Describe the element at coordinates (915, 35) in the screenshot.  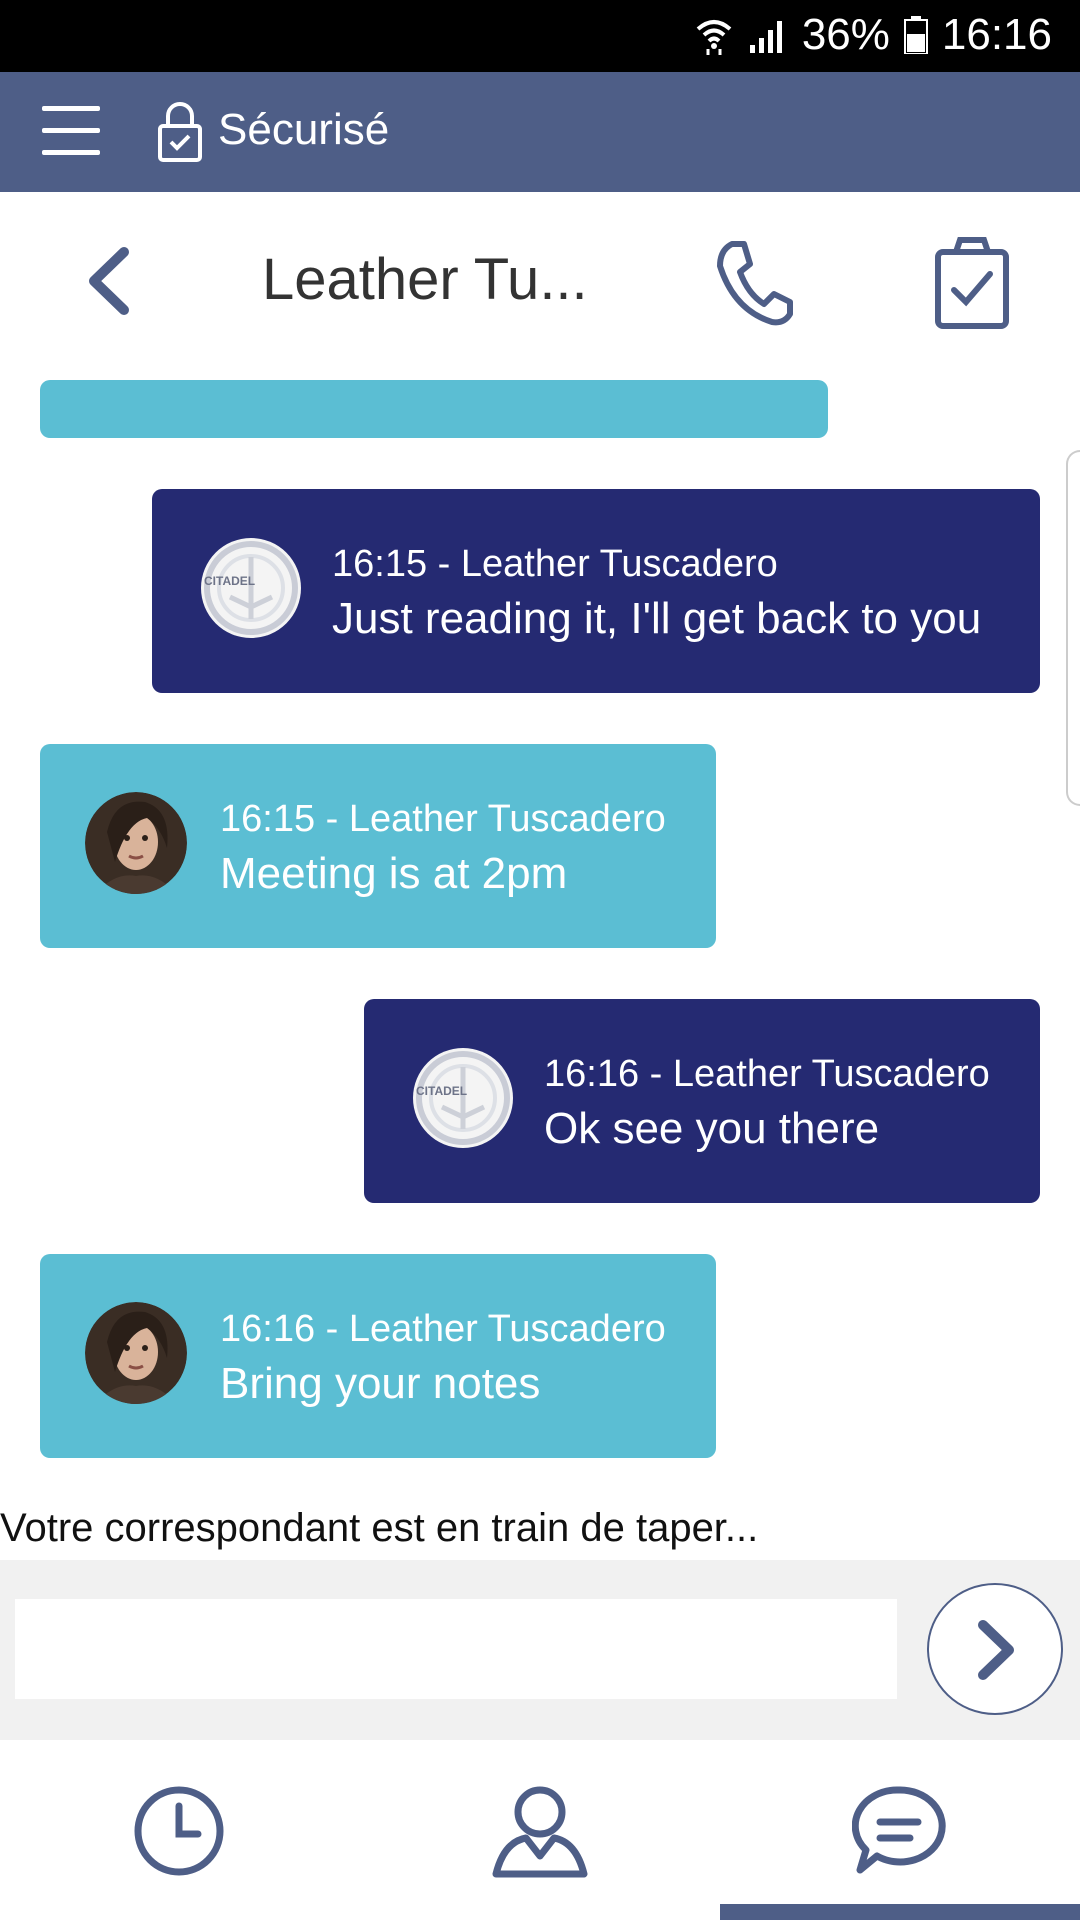
I see `battery-icon` at that location.